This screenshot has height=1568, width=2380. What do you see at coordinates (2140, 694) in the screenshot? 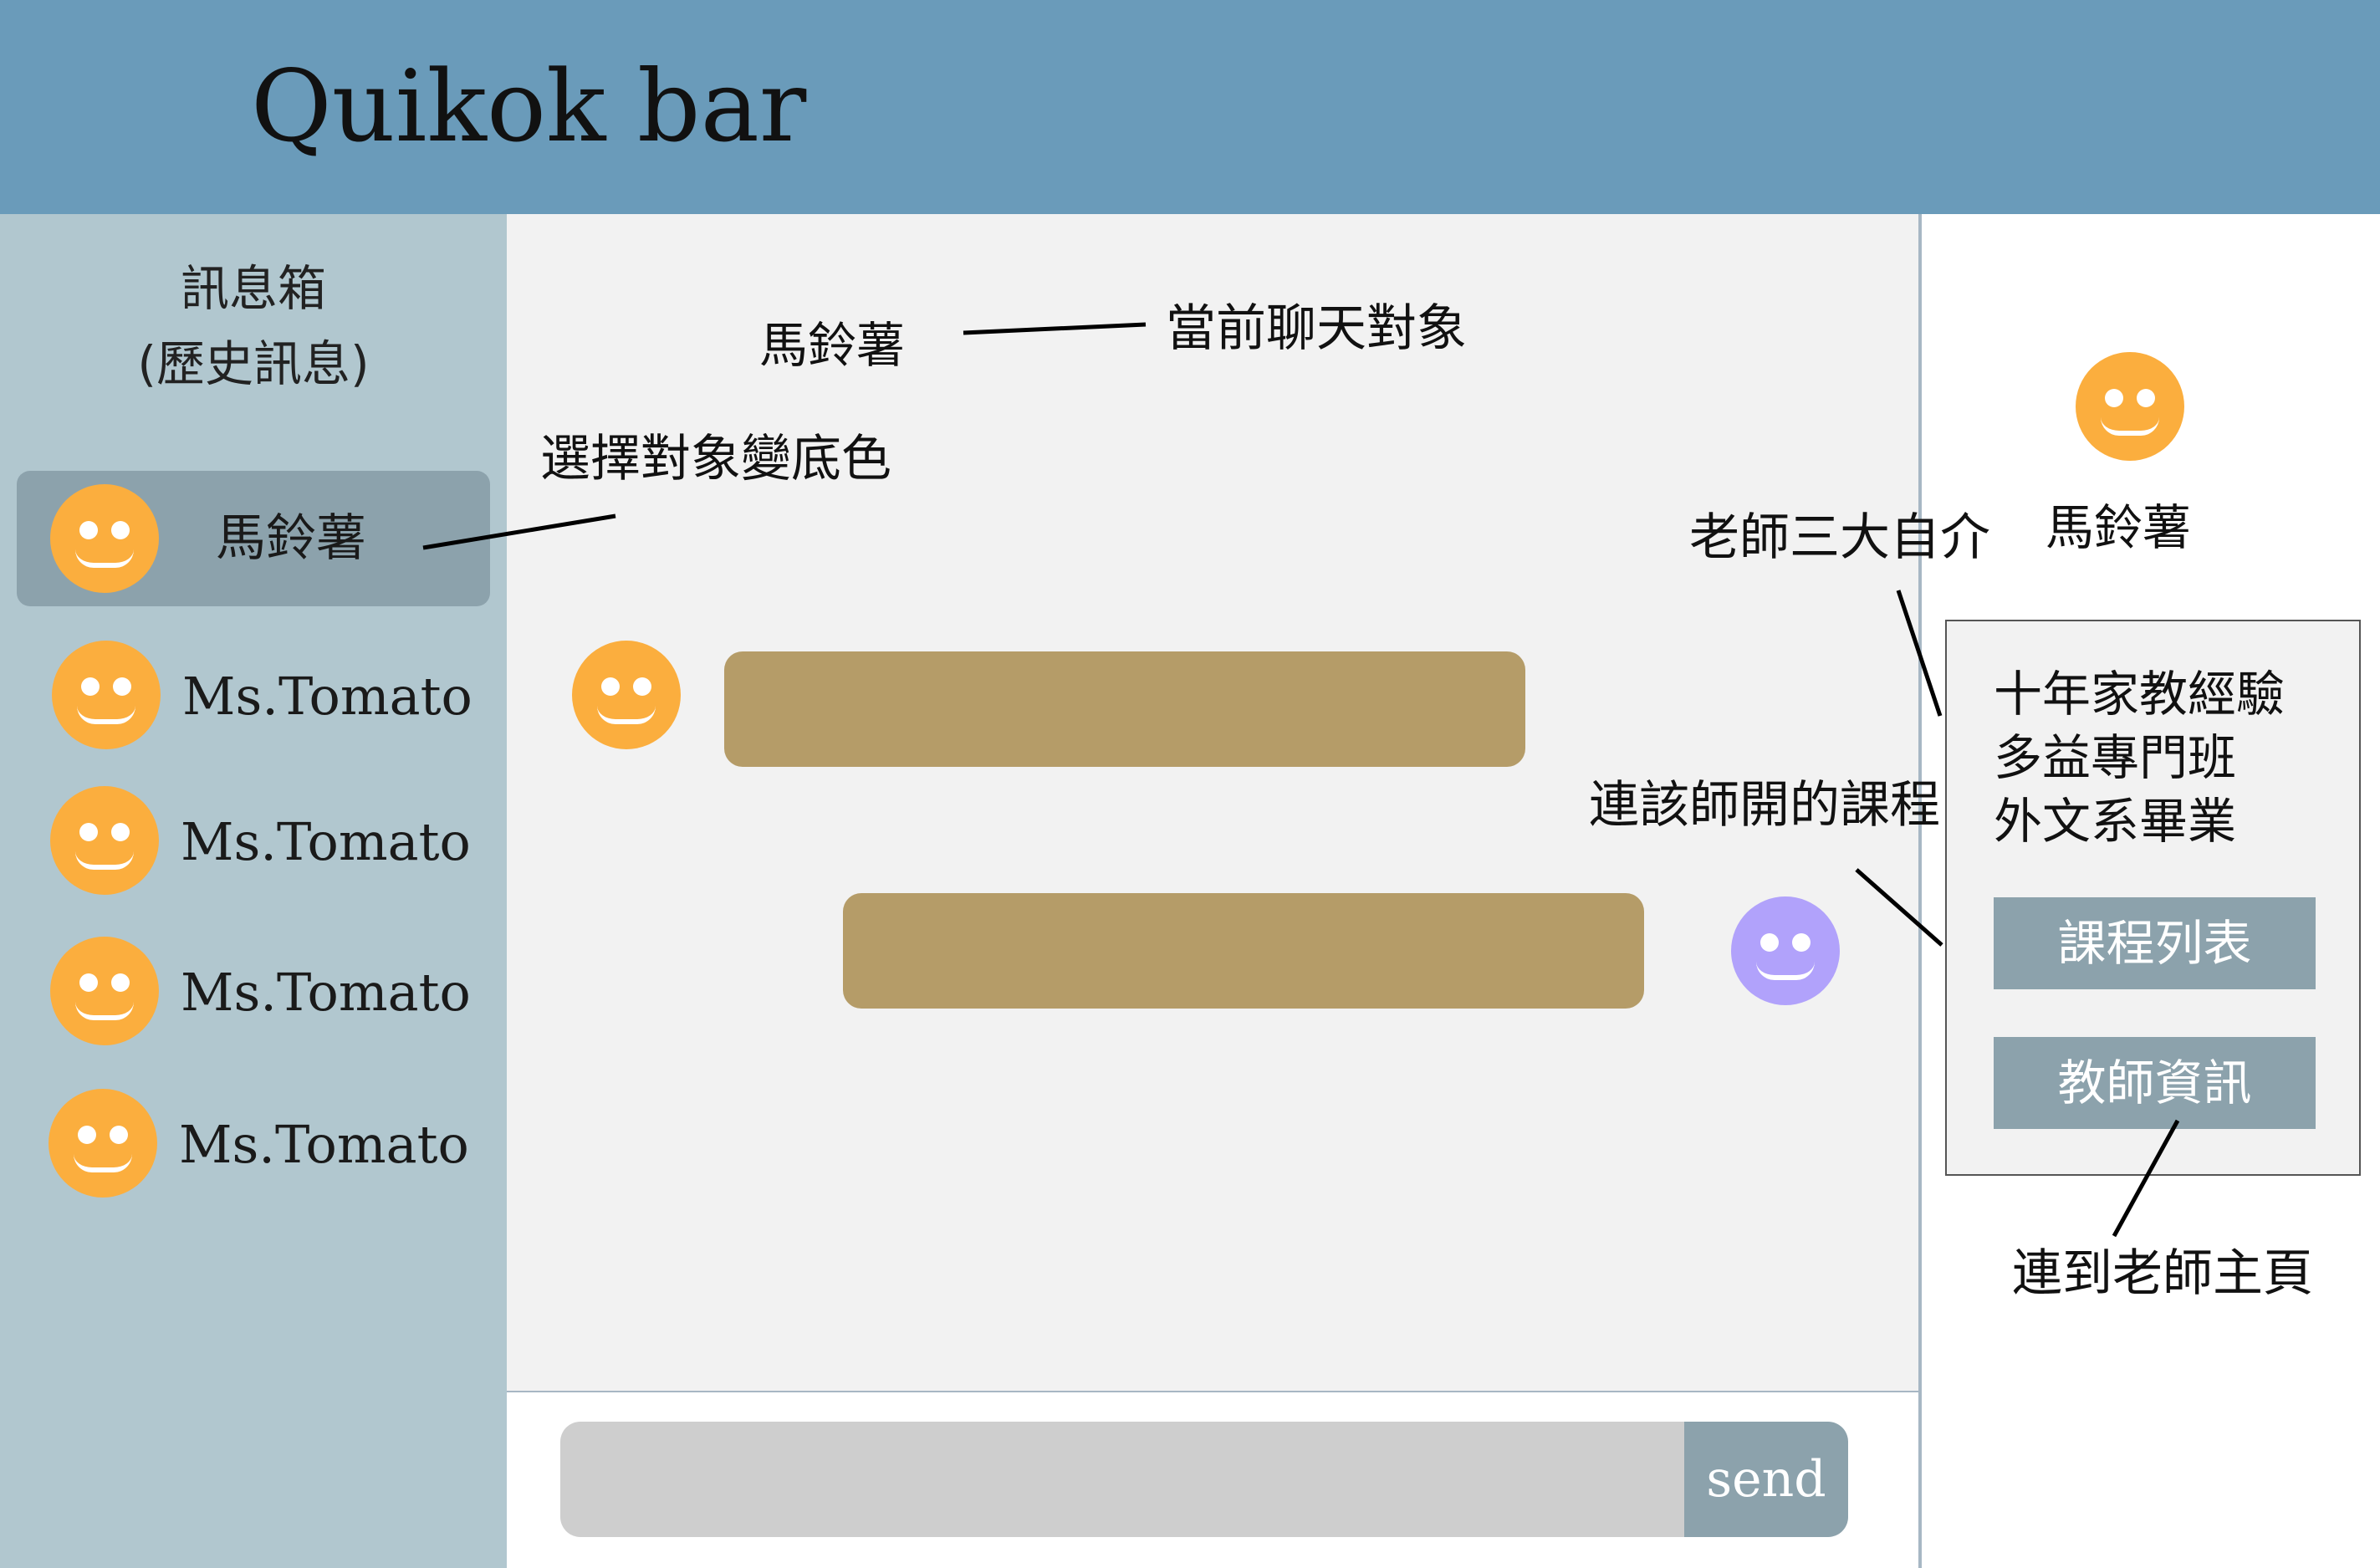
I see `teacher-intro-line: 十年家教經驗` at bounding box center [2140, 694].